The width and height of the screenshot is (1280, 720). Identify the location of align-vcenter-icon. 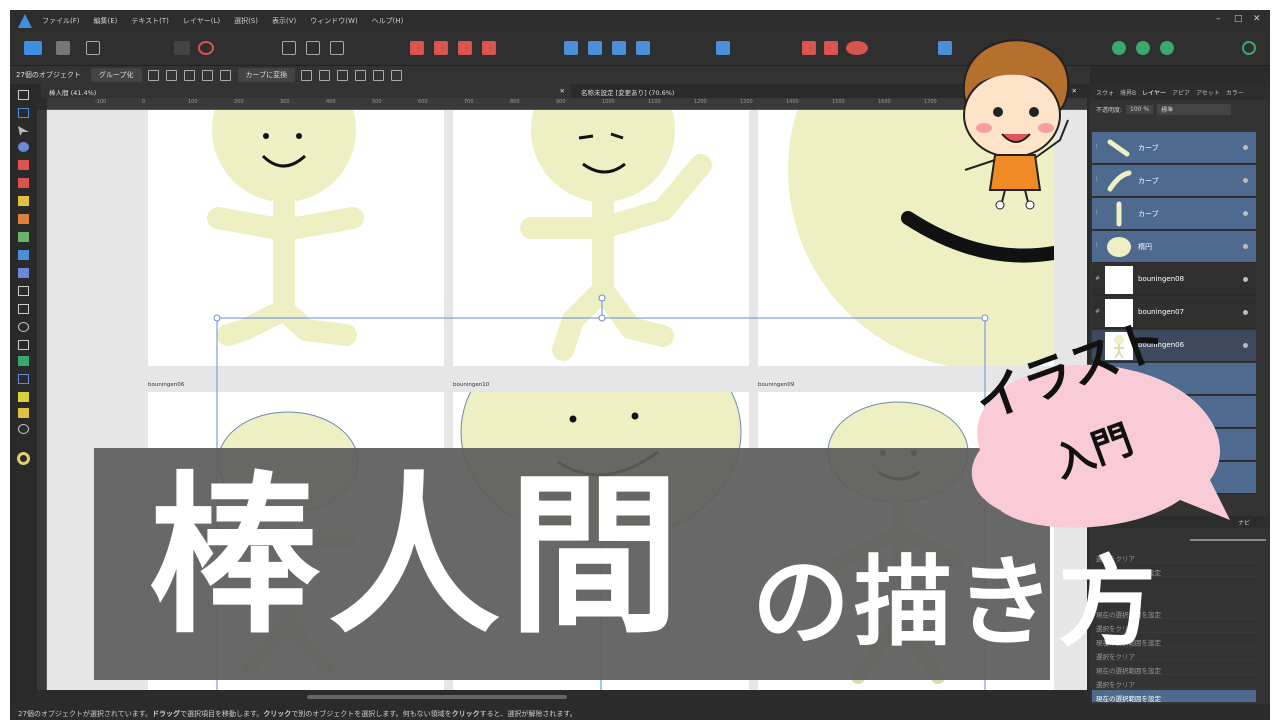
(379, 75).